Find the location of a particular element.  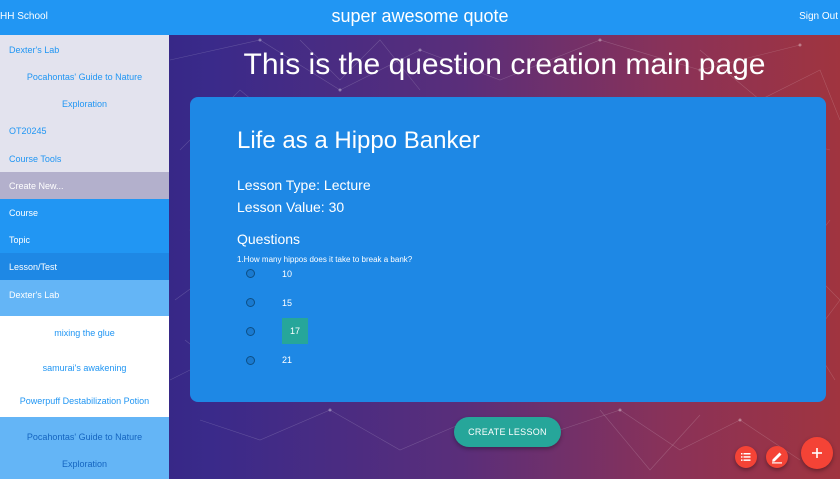

sign-out-link: Sign Out is located at coordinates (818, 16).